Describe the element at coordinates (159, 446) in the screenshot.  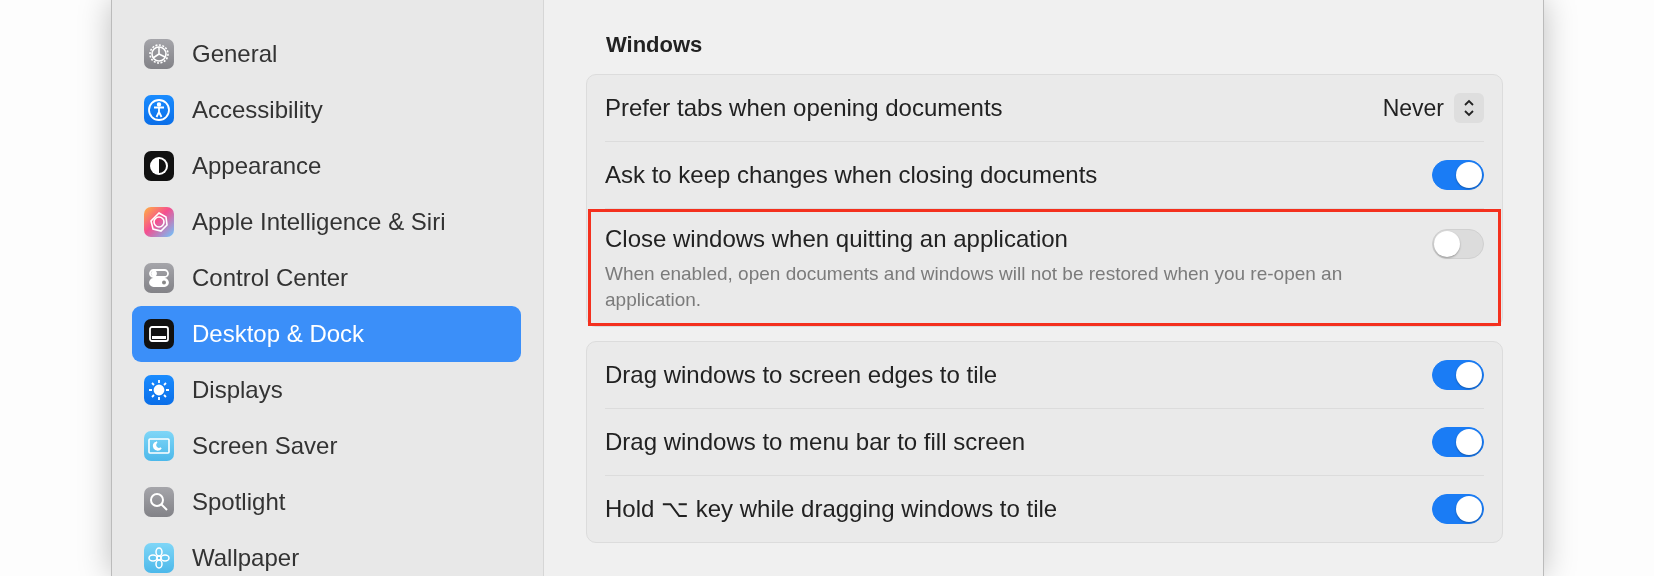
I see `moon-screen-icon` at that location.